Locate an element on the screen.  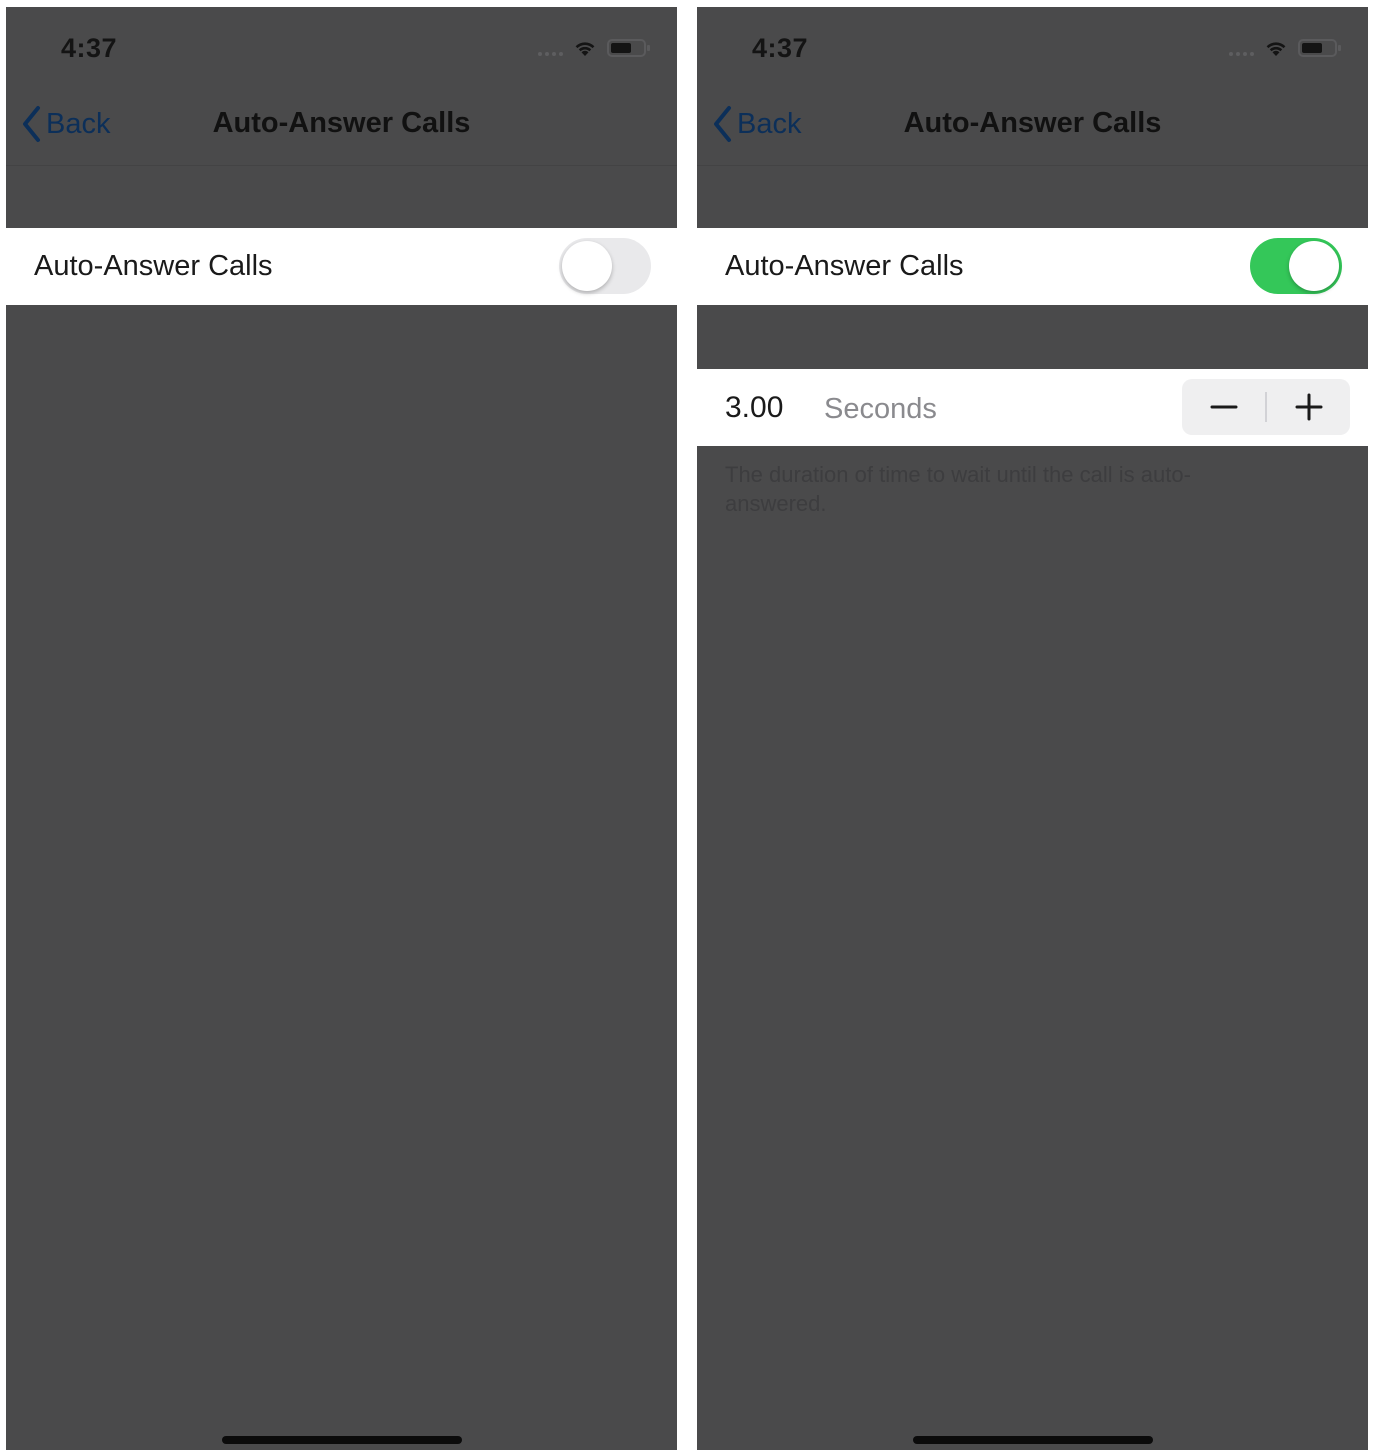
minus-icon is located at coordinates (1223, 407).